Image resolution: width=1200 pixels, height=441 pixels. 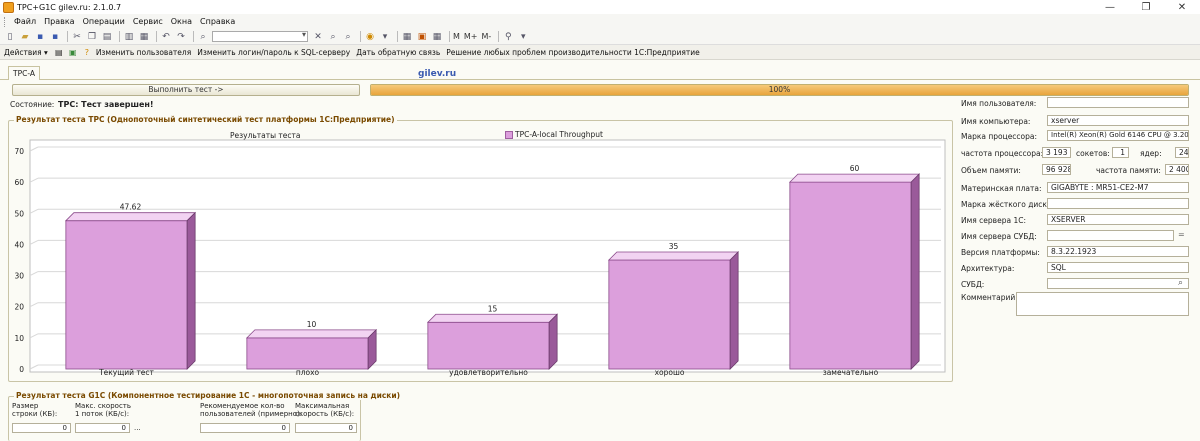 I want to click on y-tick-label: 60, so click(x=19, y=182).